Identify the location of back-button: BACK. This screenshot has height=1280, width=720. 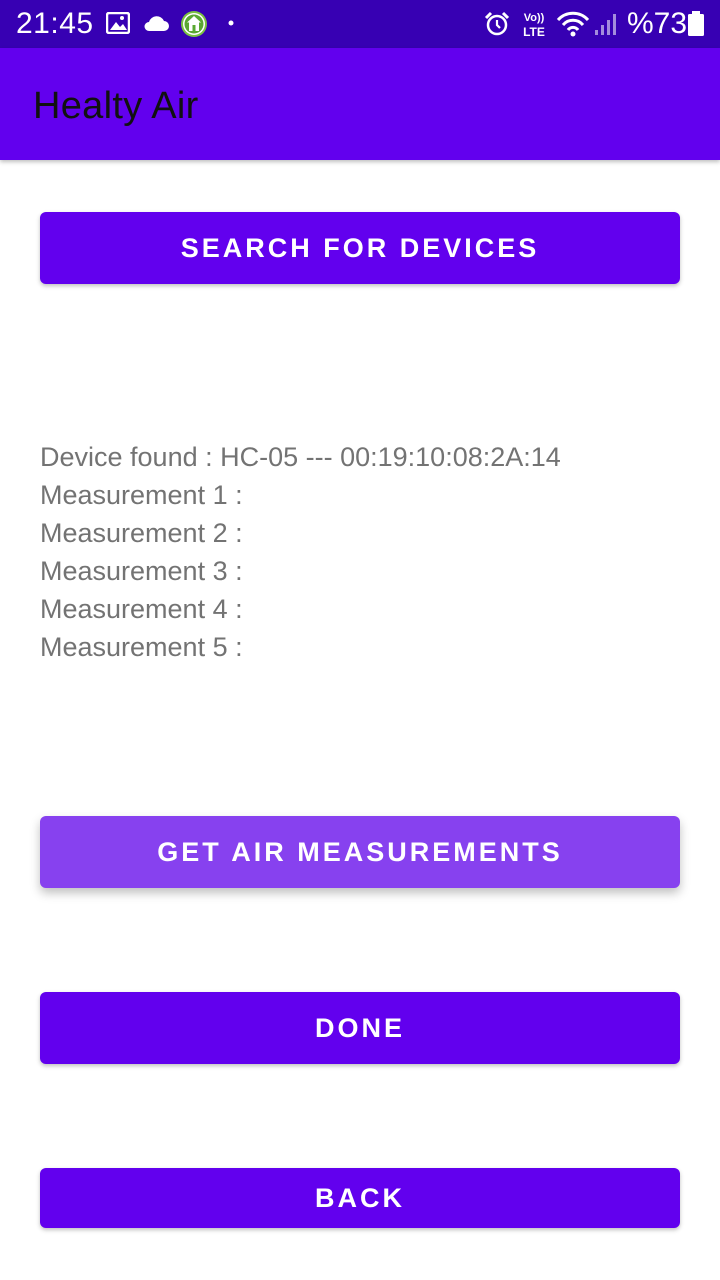
(360, 1198).